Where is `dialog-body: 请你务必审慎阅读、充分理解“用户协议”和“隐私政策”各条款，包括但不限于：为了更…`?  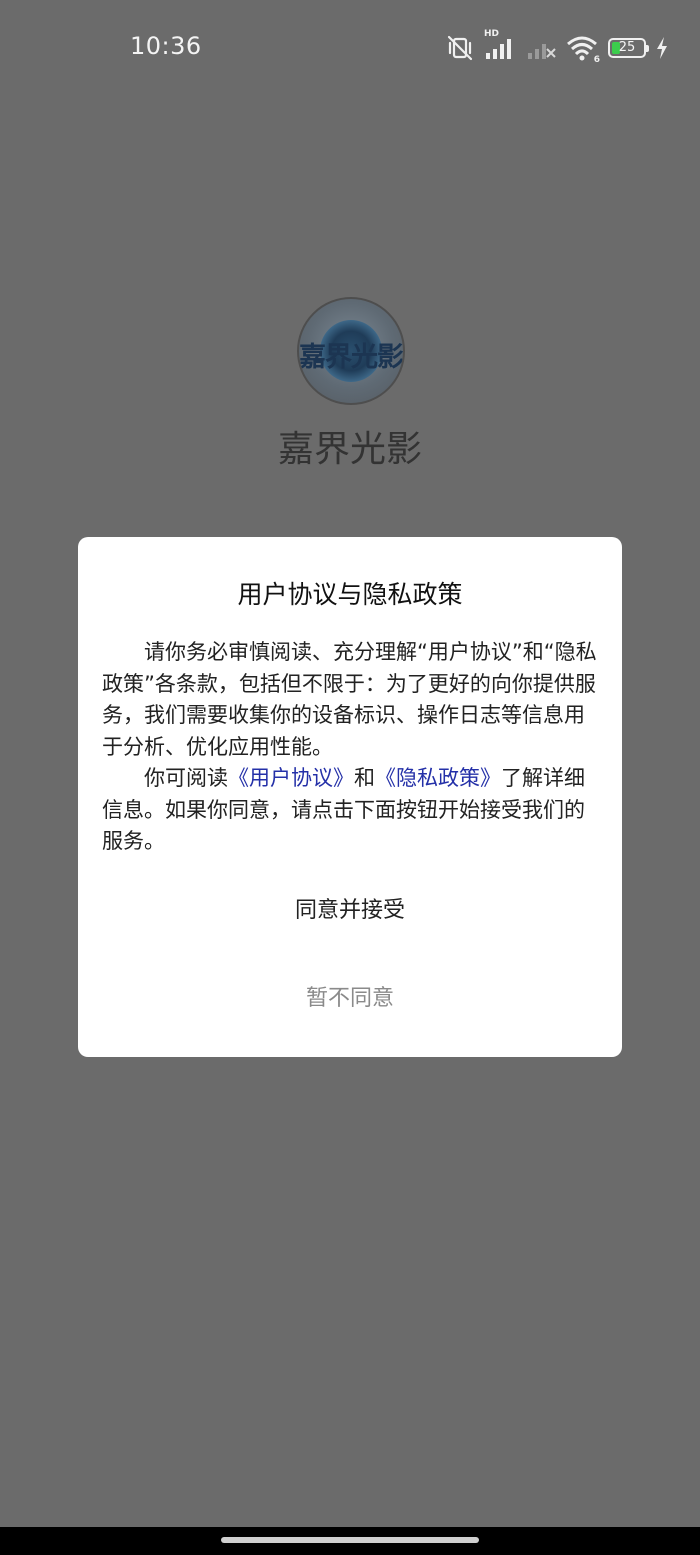 dialog-body: 请你务必审慎阅读、充分理解“用户协议”和“隐私政策”各条款，包括但不限于：为了更… is located at coordinates (350, 747).